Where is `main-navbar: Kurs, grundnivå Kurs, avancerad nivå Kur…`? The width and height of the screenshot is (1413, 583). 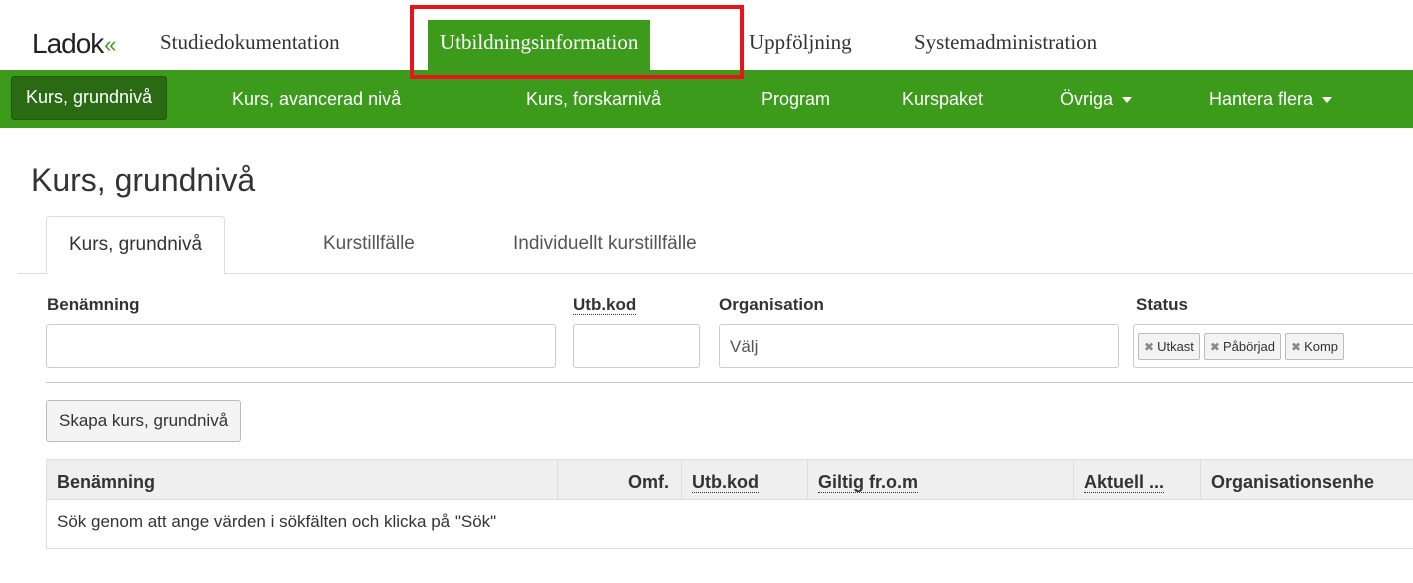
main-navbar: Kurs, grundnivå Kurs, avancerad nivå Kur… is located at coordinates (706, 99).